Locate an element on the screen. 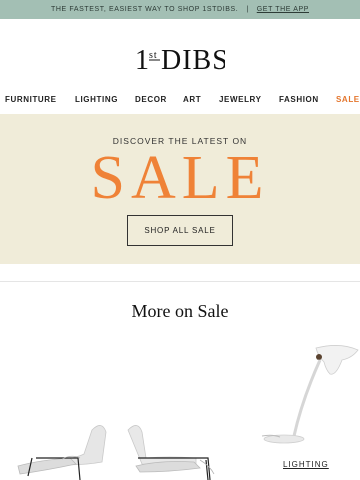 Image resolution: width=360 pixels, height=480 pixels. nav-item-lighting: LIGHTING is located at coordinates (96, 99).